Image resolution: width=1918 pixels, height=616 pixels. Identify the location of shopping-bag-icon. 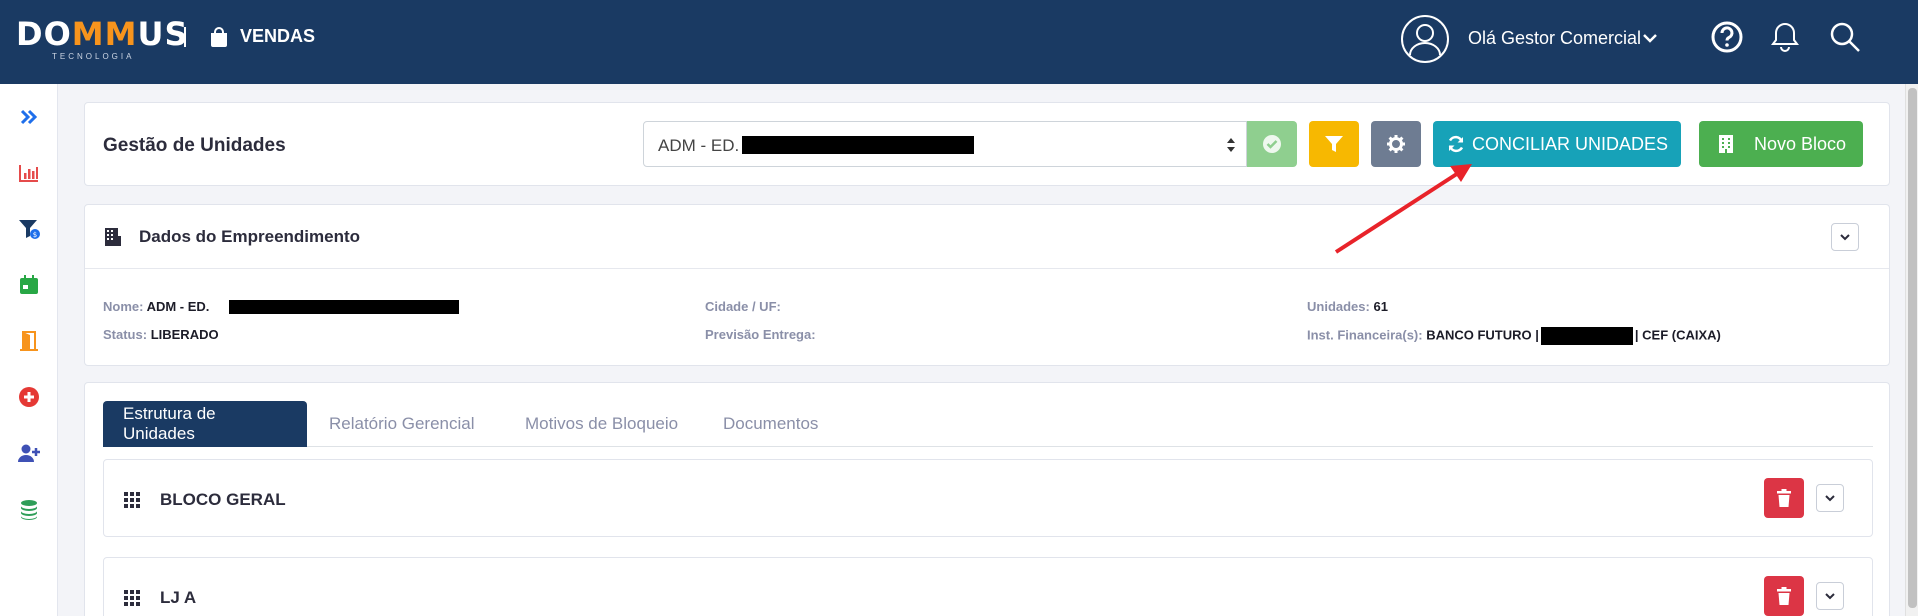
(219, 36).